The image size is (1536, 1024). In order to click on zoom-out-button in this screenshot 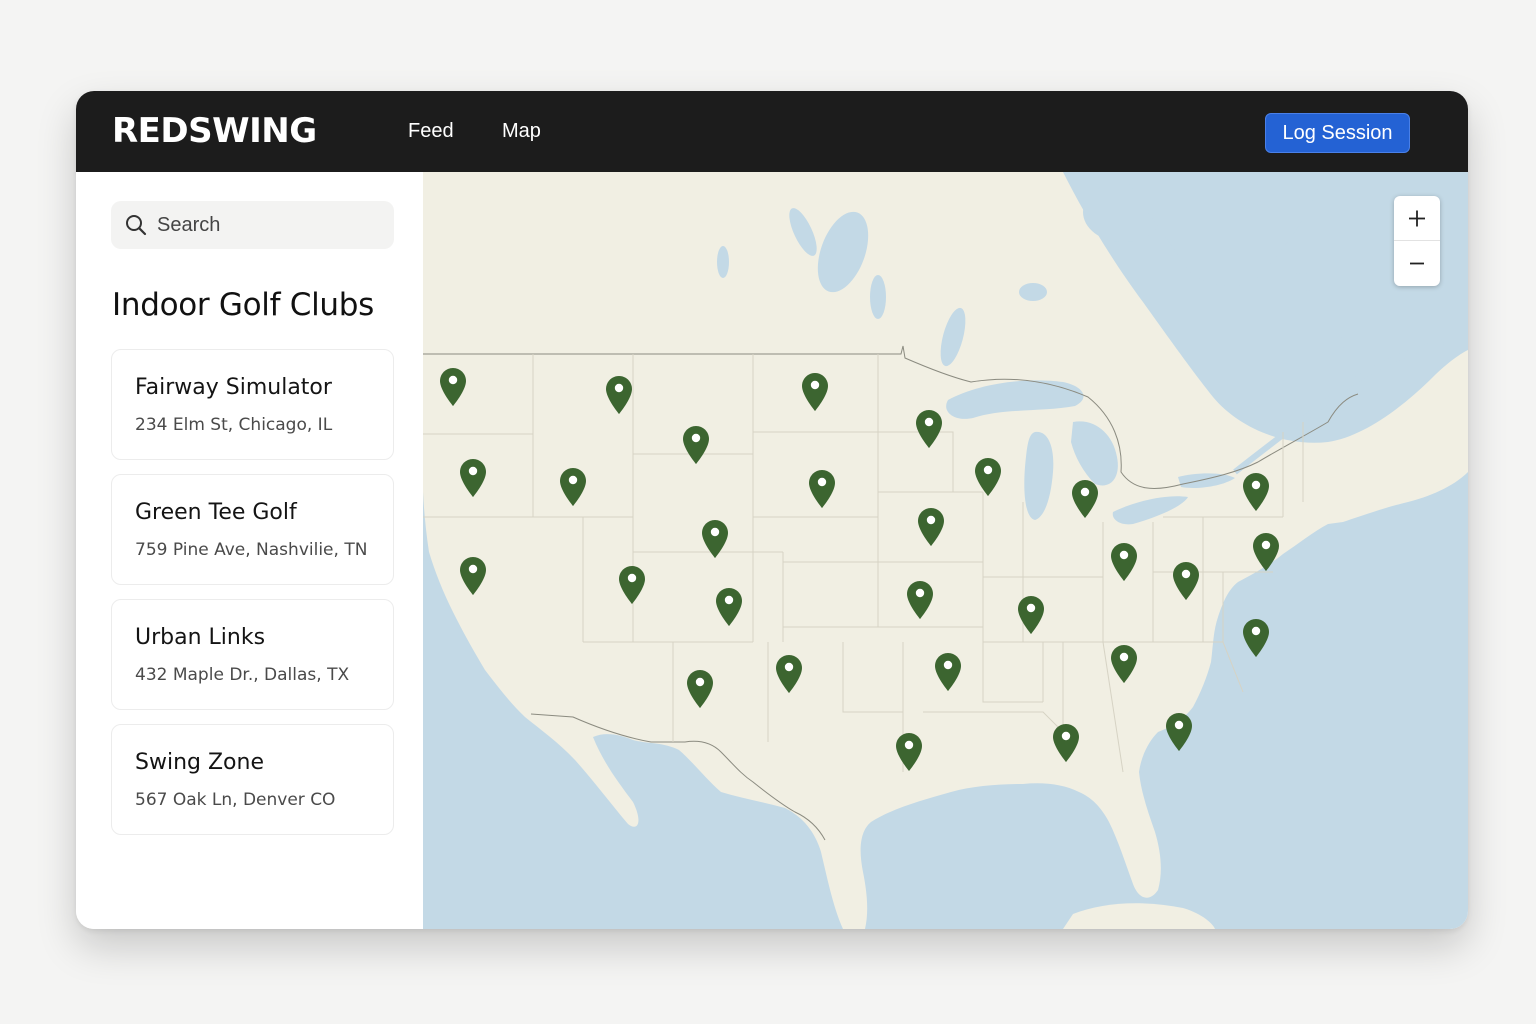, I will do `click(1417, 263)`.